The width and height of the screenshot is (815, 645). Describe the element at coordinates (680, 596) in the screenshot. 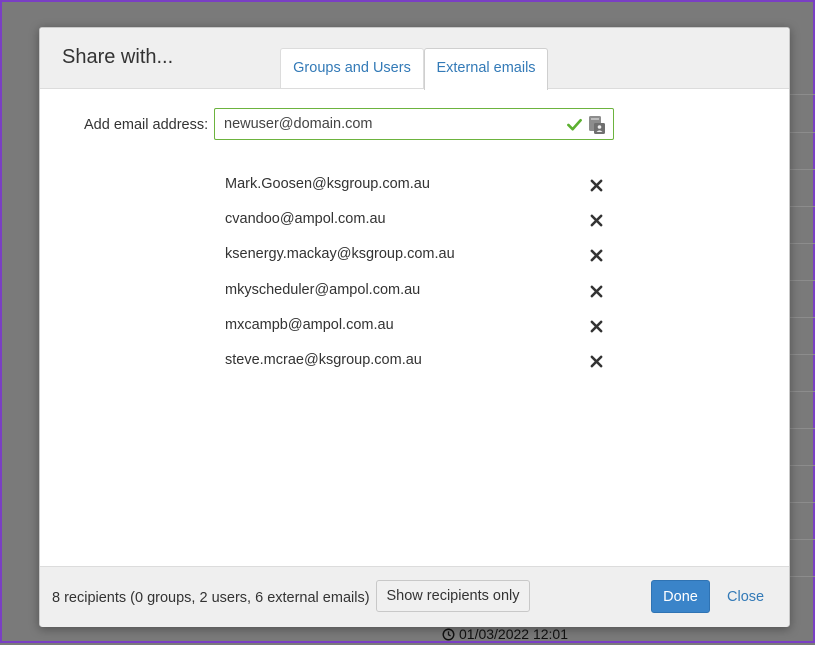

I see `done-button: Done` at that location.